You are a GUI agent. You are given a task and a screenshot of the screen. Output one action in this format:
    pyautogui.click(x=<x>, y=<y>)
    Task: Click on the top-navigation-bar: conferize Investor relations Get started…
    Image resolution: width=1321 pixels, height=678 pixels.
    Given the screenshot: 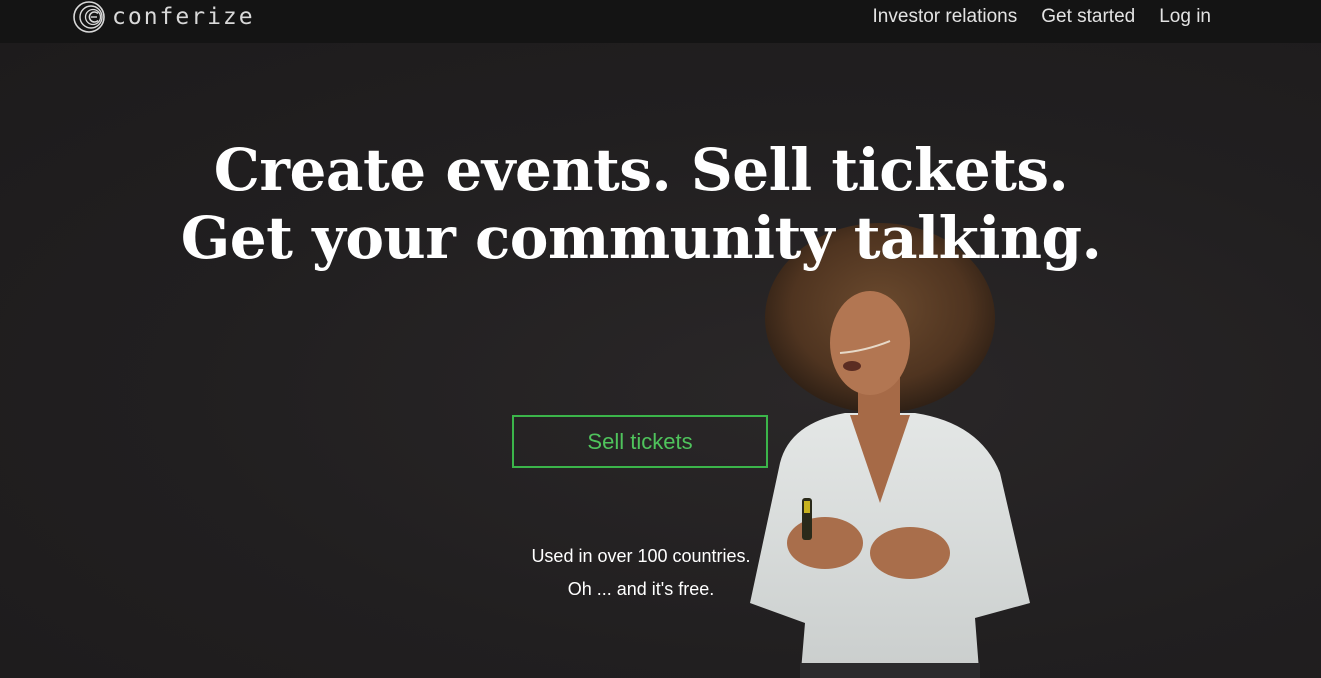 What is the action you would take?
    pyautogui.click(x=660, y=21)
    